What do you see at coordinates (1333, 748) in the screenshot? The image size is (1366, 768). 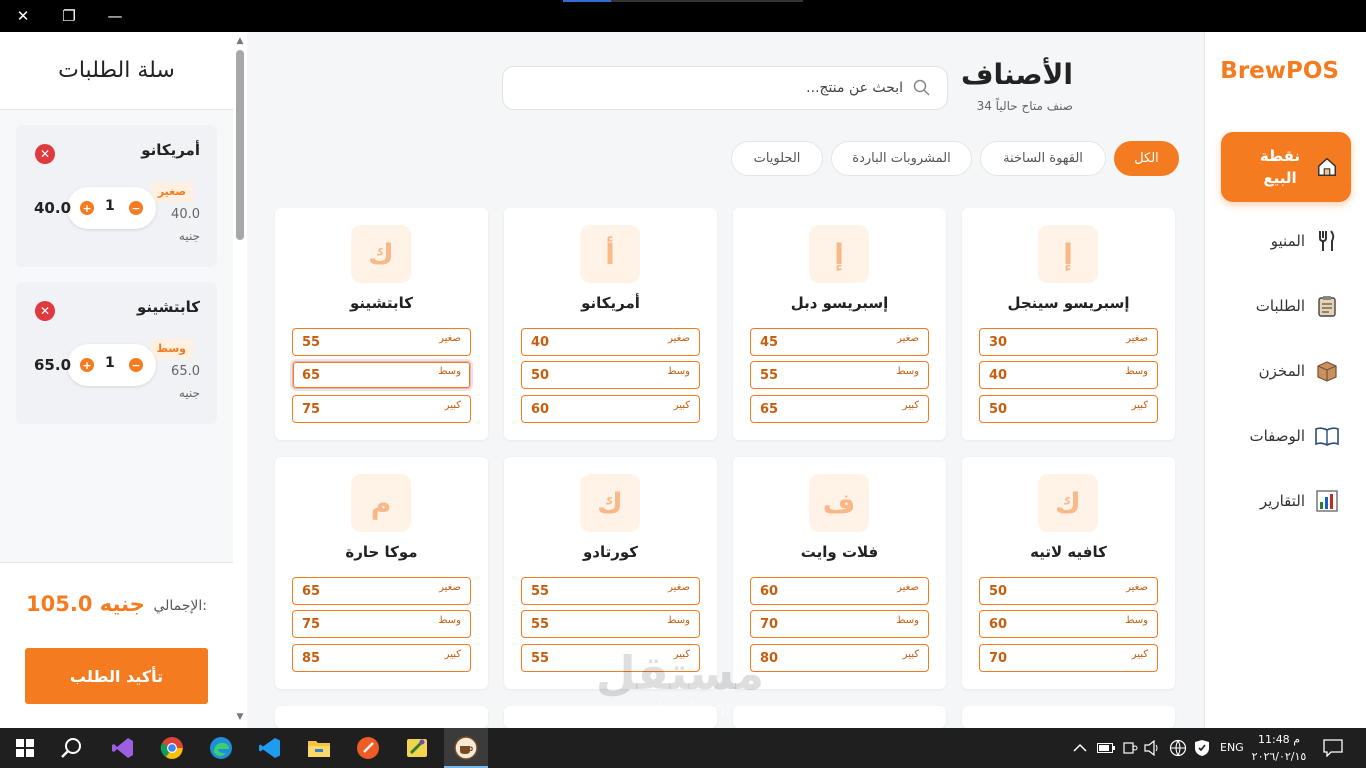 I see `notifications-icon` at bounding box center [1333, 748].